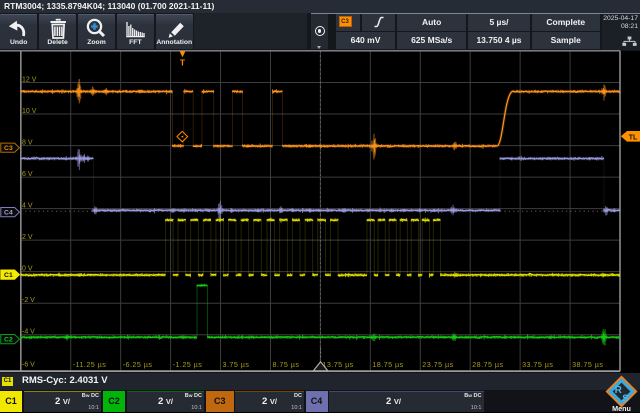 The width and height of the screenshot is (640, 413). I want to click on svg-text: 3.75 µs, so click(236, 364).